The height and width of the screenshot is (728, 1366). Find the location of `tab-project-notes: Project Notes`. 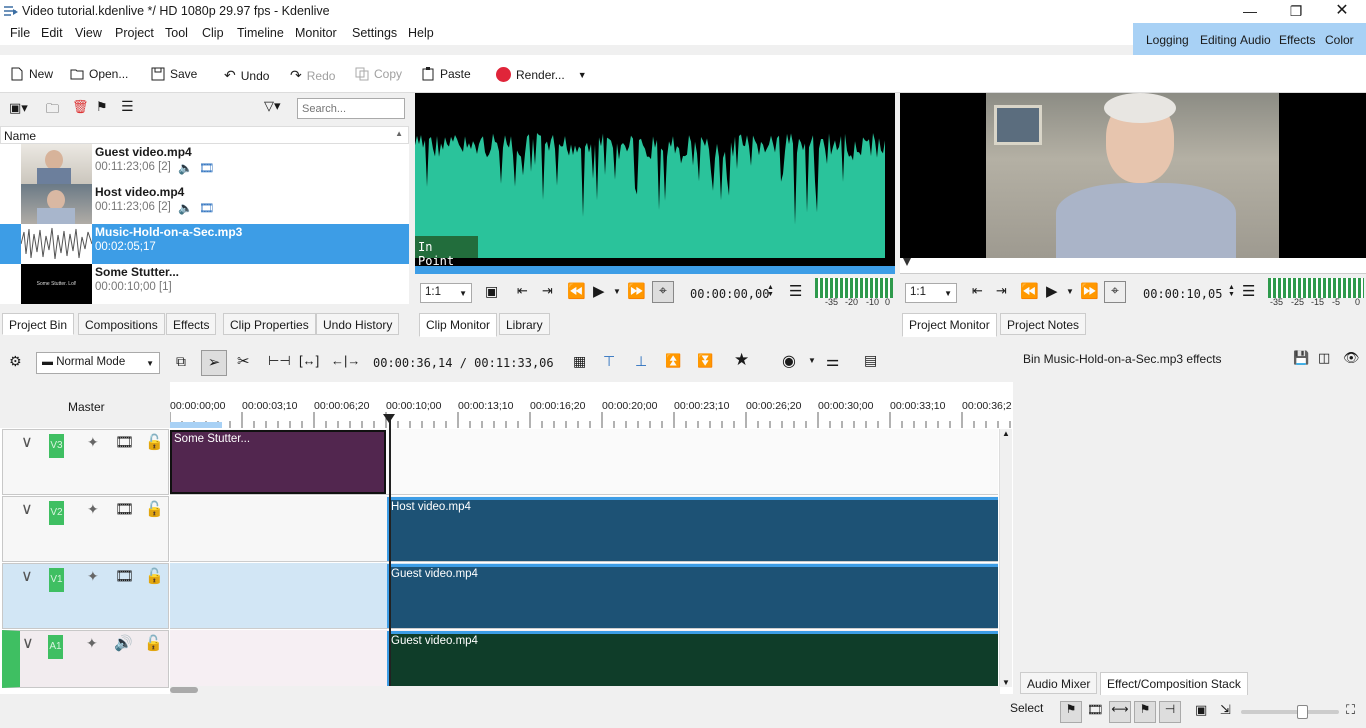

tab-project-notes: Project Notes is located at coordinates (1043, 324).